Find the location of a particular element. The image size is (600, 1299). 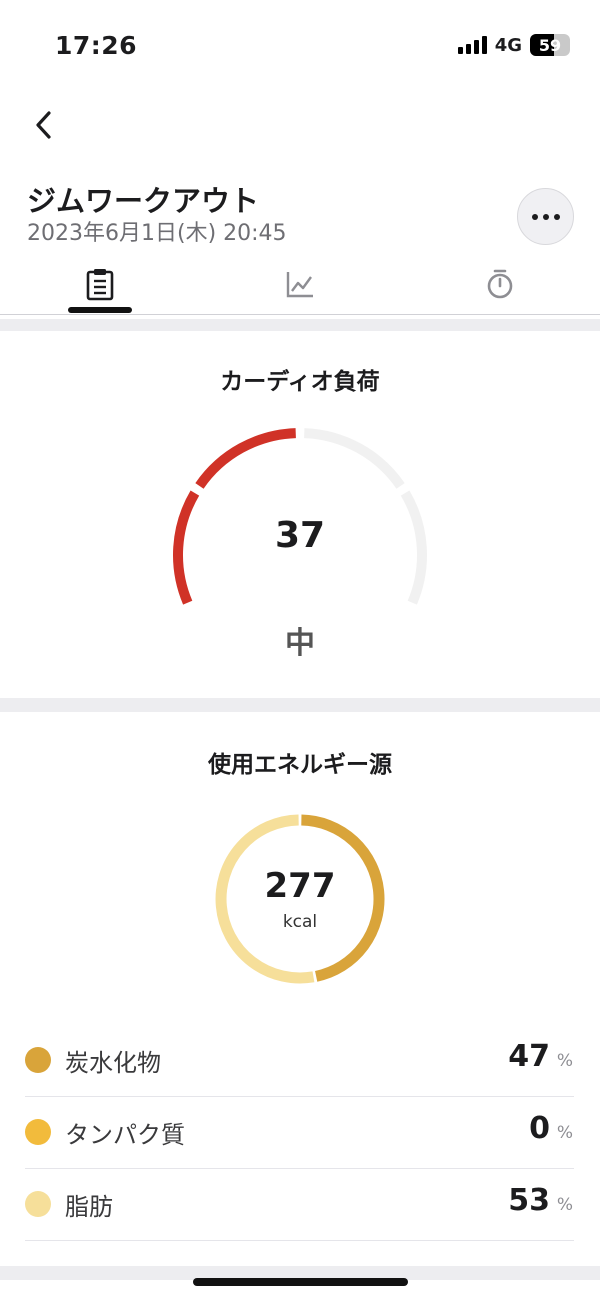

tab-bar is located at coordinates (300, 285).